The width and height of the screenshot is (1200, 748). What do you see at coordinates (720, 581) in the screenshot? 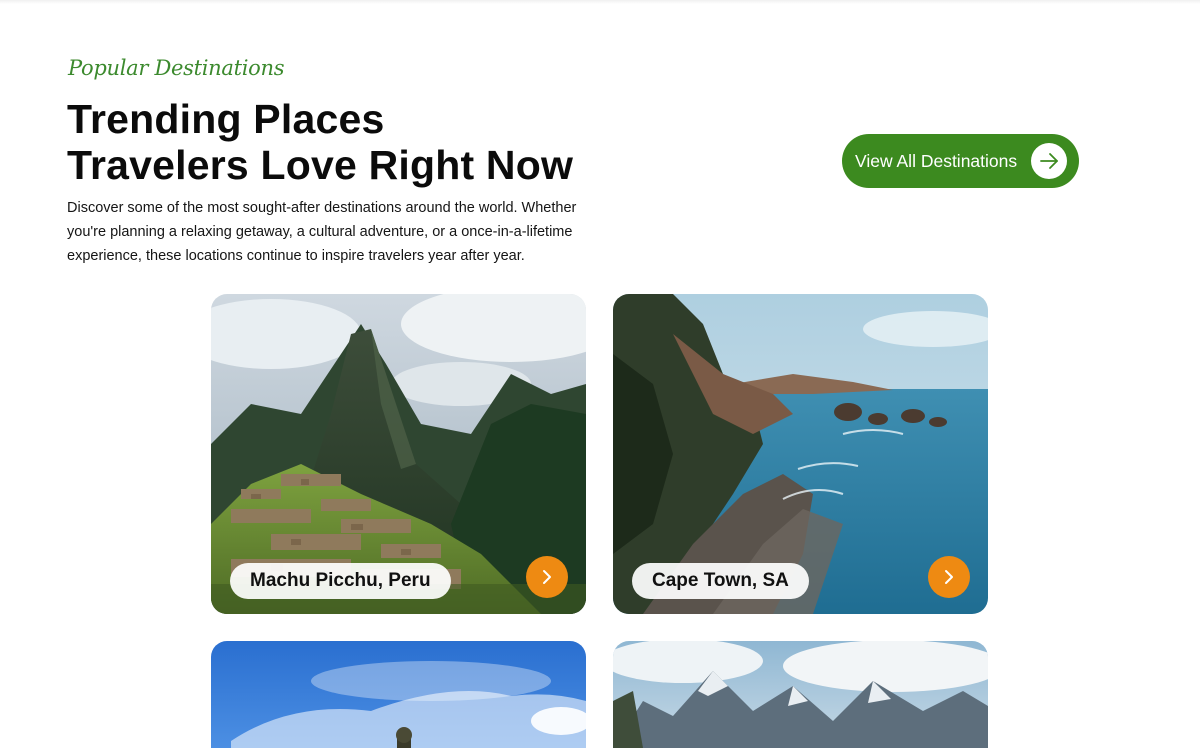
I see `destination-name: Cape Town, SA` at bounding box center [720, 581].